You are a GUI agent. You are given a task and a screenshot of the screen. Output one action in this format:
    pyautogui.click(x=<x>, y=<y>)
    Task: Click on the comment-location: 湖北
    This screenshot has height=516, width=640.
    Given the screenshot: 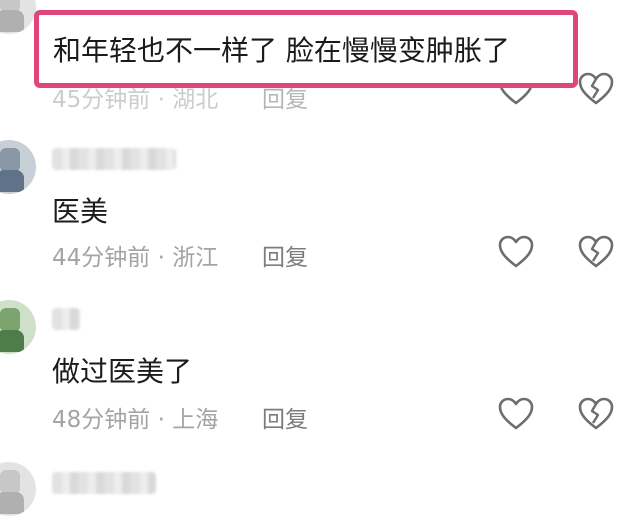 What is the action you would take?
    pyautogui.click(x=195, y=100)
    